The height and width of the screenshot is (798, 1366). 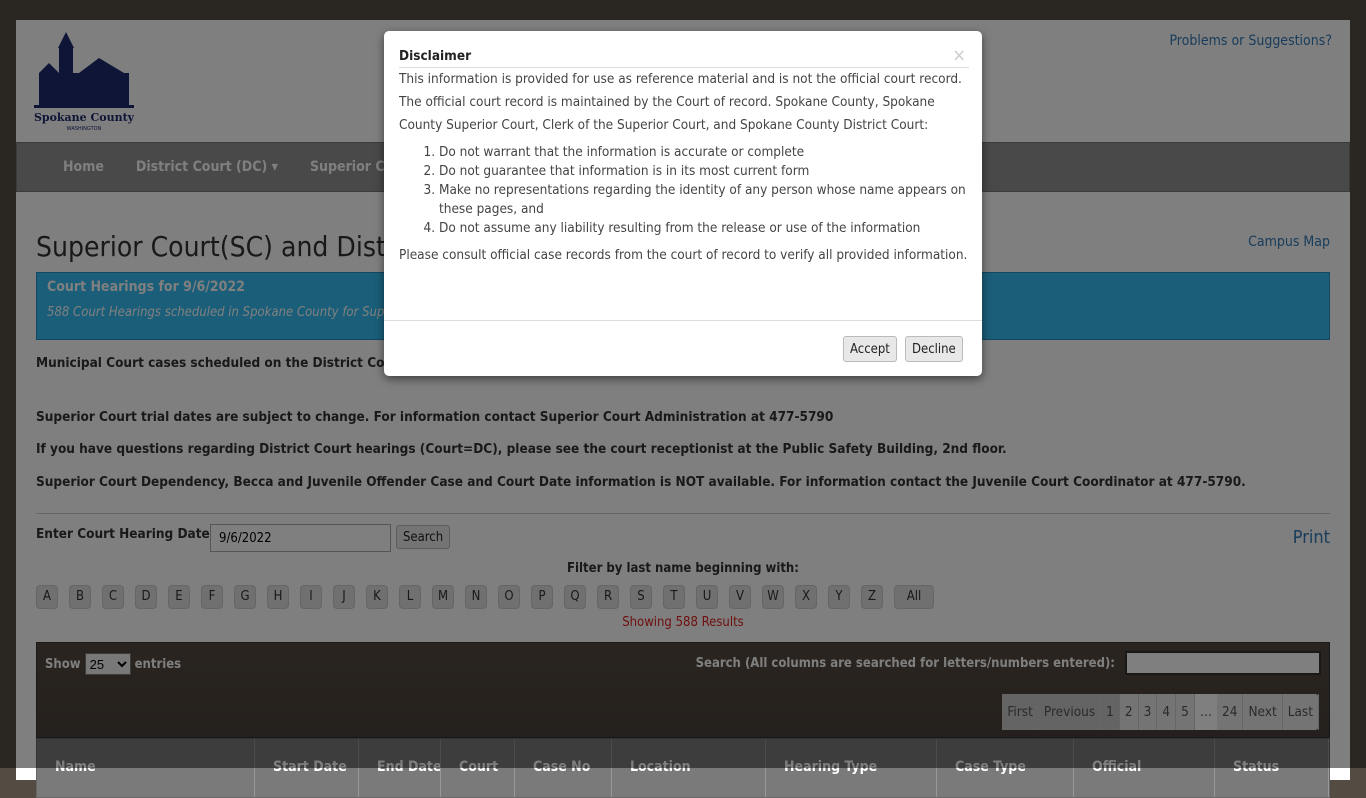 I want to click on close-icon: ×, so click(x=959, y=55).